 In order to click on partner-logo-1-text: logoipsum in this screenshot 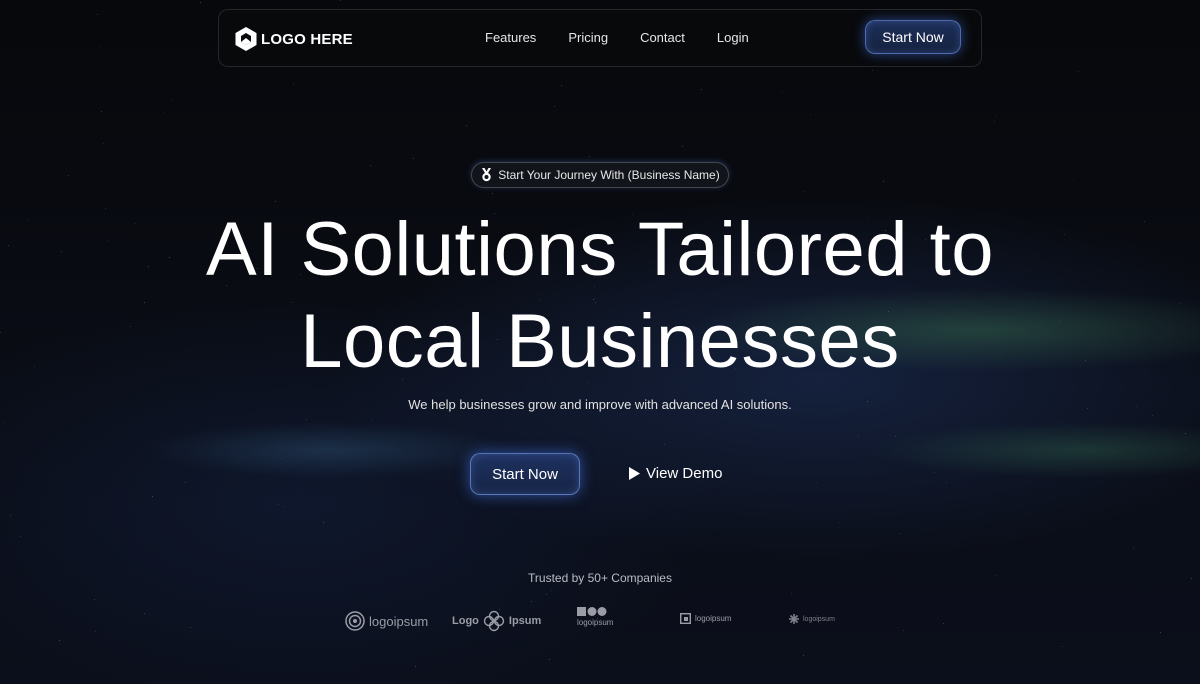, I will do `click(399, 621)`.